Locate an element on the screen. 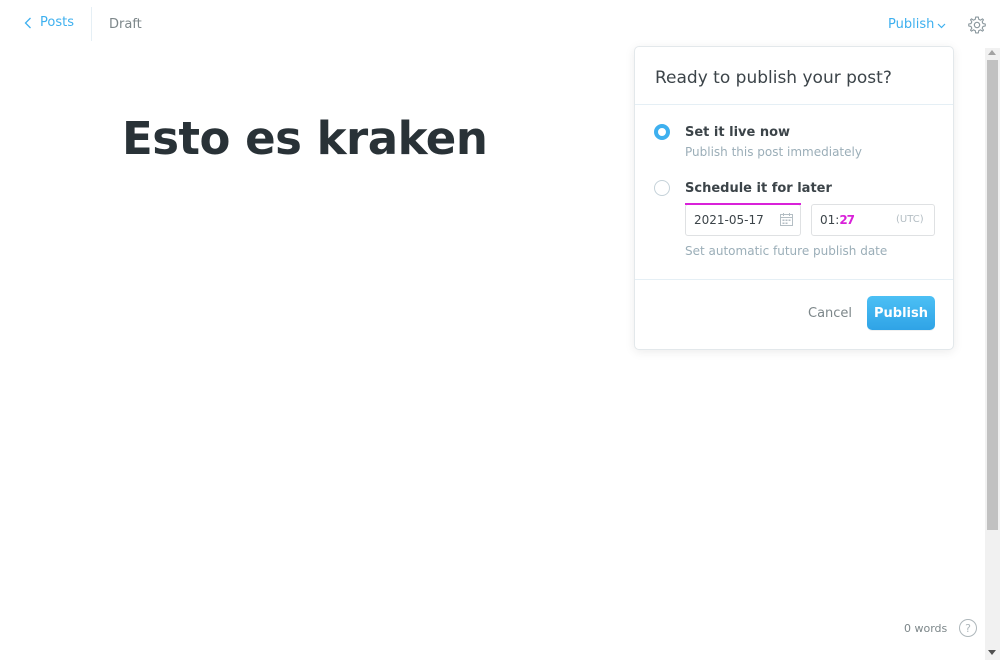  date-focus-indicator is located at coordinates (743, 204).